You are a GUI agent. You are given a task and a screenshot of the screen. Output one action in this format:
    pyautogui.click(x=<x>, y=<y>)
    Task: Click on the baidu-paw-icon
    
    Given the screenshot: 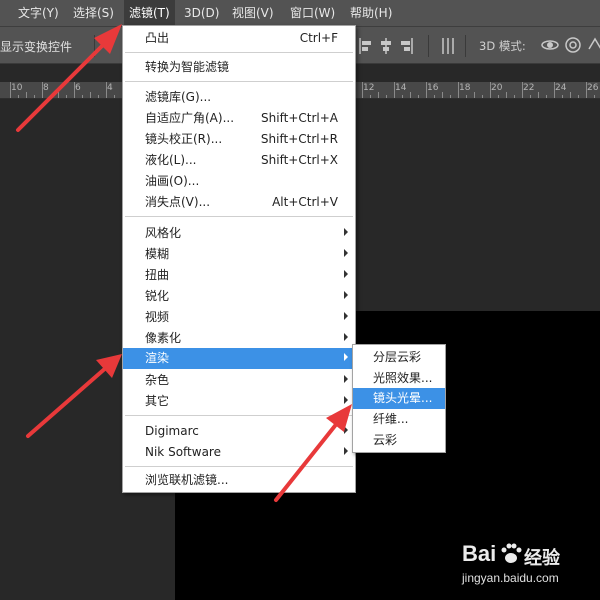 What is the action you would take?
    pyautogui.click(x=511, y=553)
    